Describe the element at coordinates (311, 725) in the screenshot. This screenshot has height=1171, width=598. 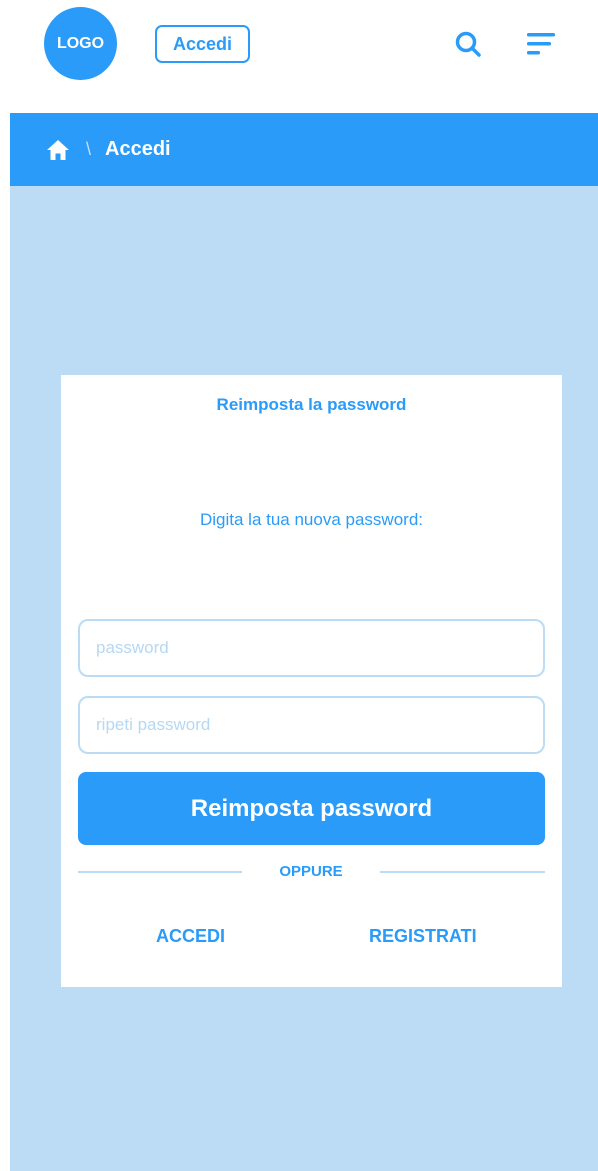
I see `repeat-password-field` at that location.